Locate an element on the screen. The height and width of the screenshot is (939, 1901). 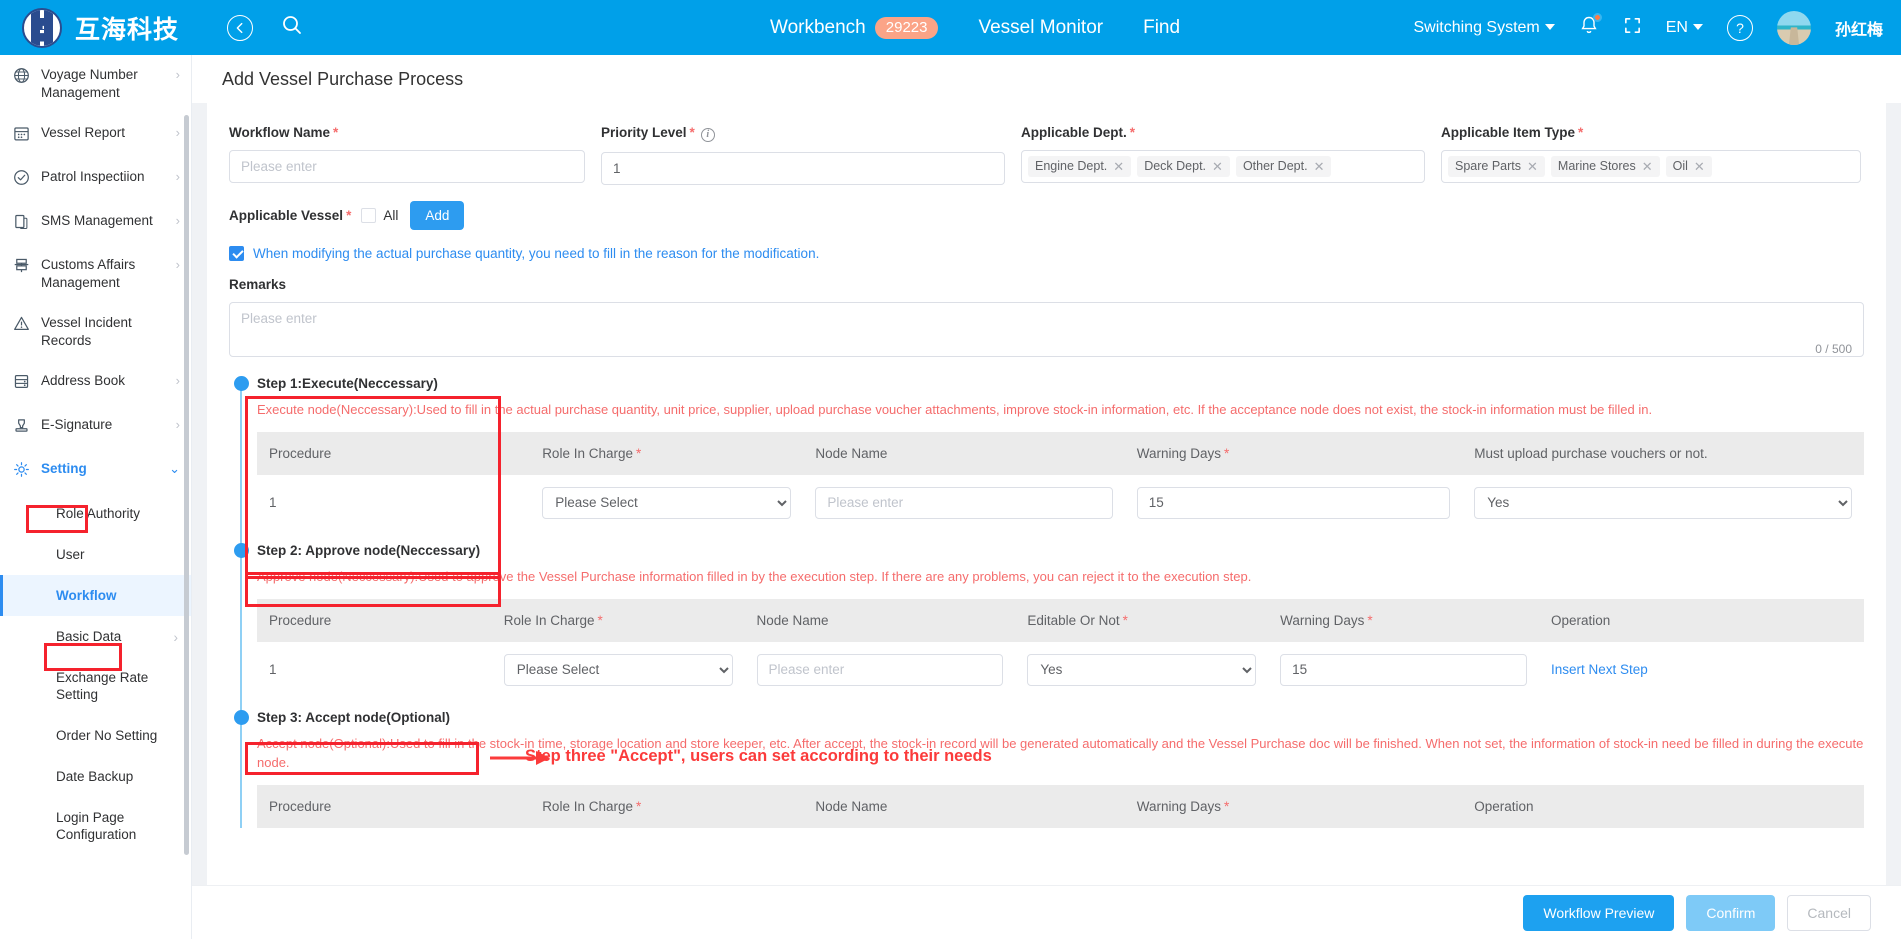
sidebar-subitem-user: User is located at coordinates (95, 554).